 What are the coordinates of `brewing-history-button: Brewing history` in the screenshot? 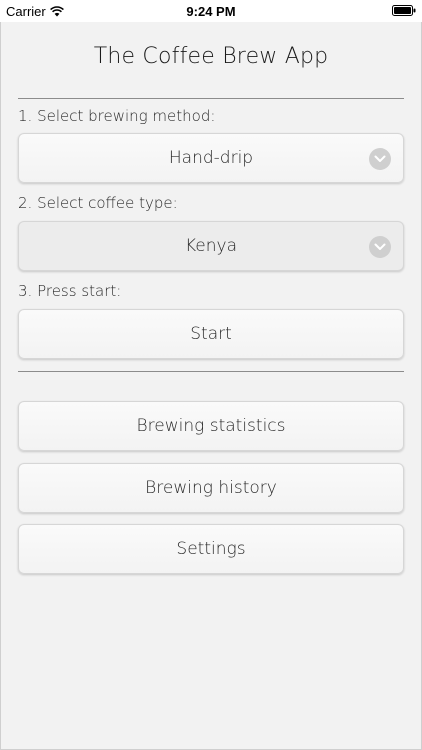 It's located at (211, 488).